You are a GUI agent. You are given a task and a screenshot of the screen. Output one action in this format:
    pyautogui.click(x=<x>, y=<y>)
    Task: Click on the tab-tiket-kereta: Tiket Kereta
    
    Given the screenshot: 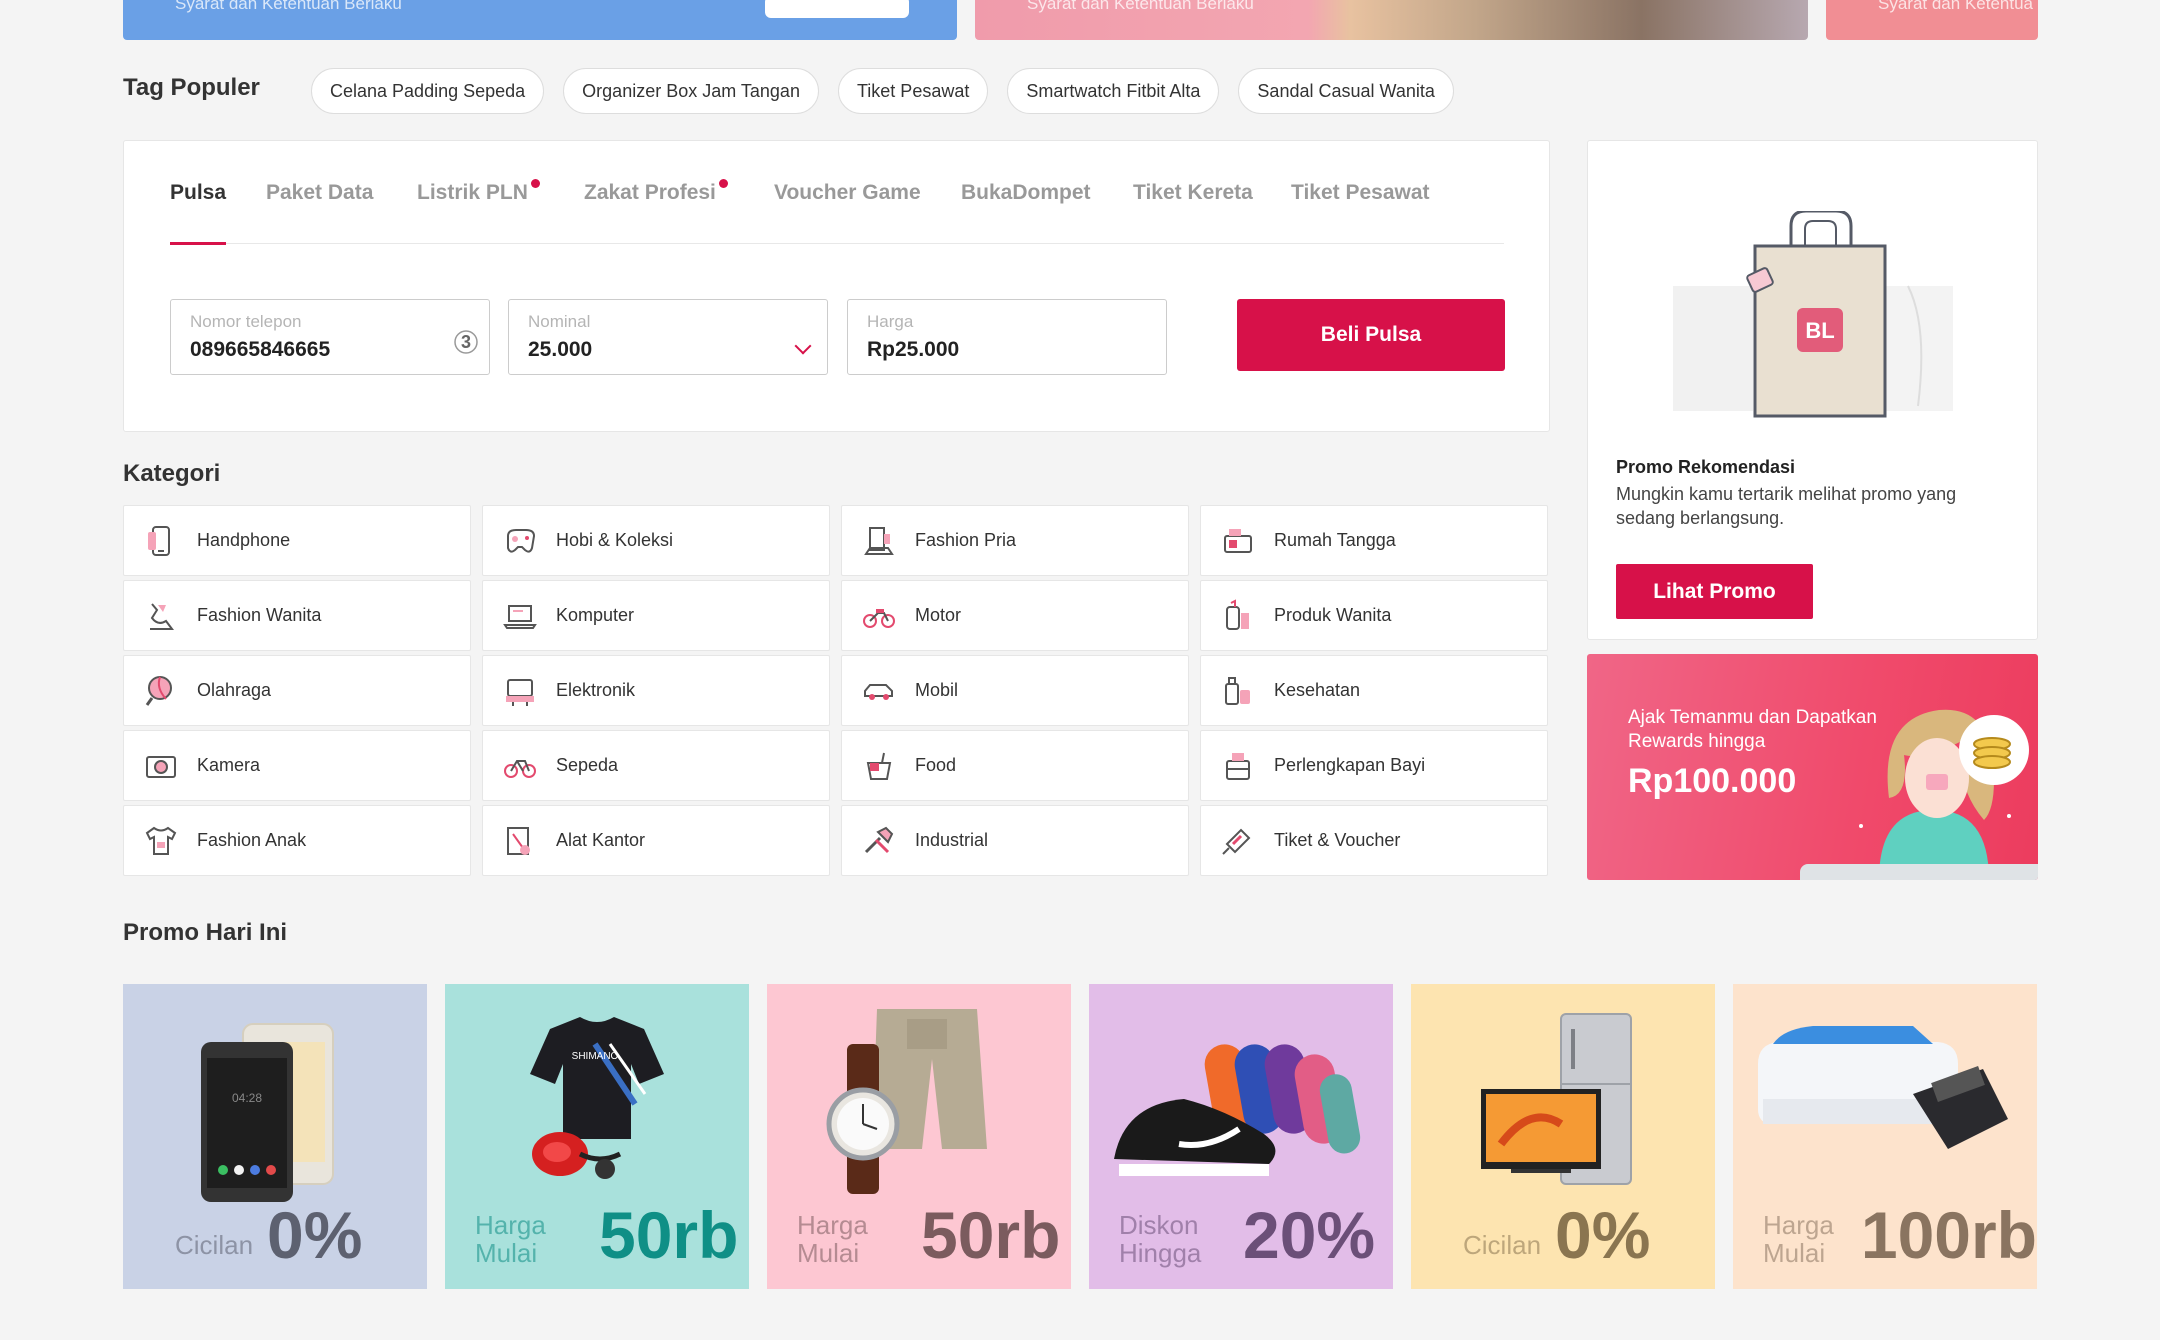 What is the action you would take?
    pyautogui.click(x=1193, y=212)
    